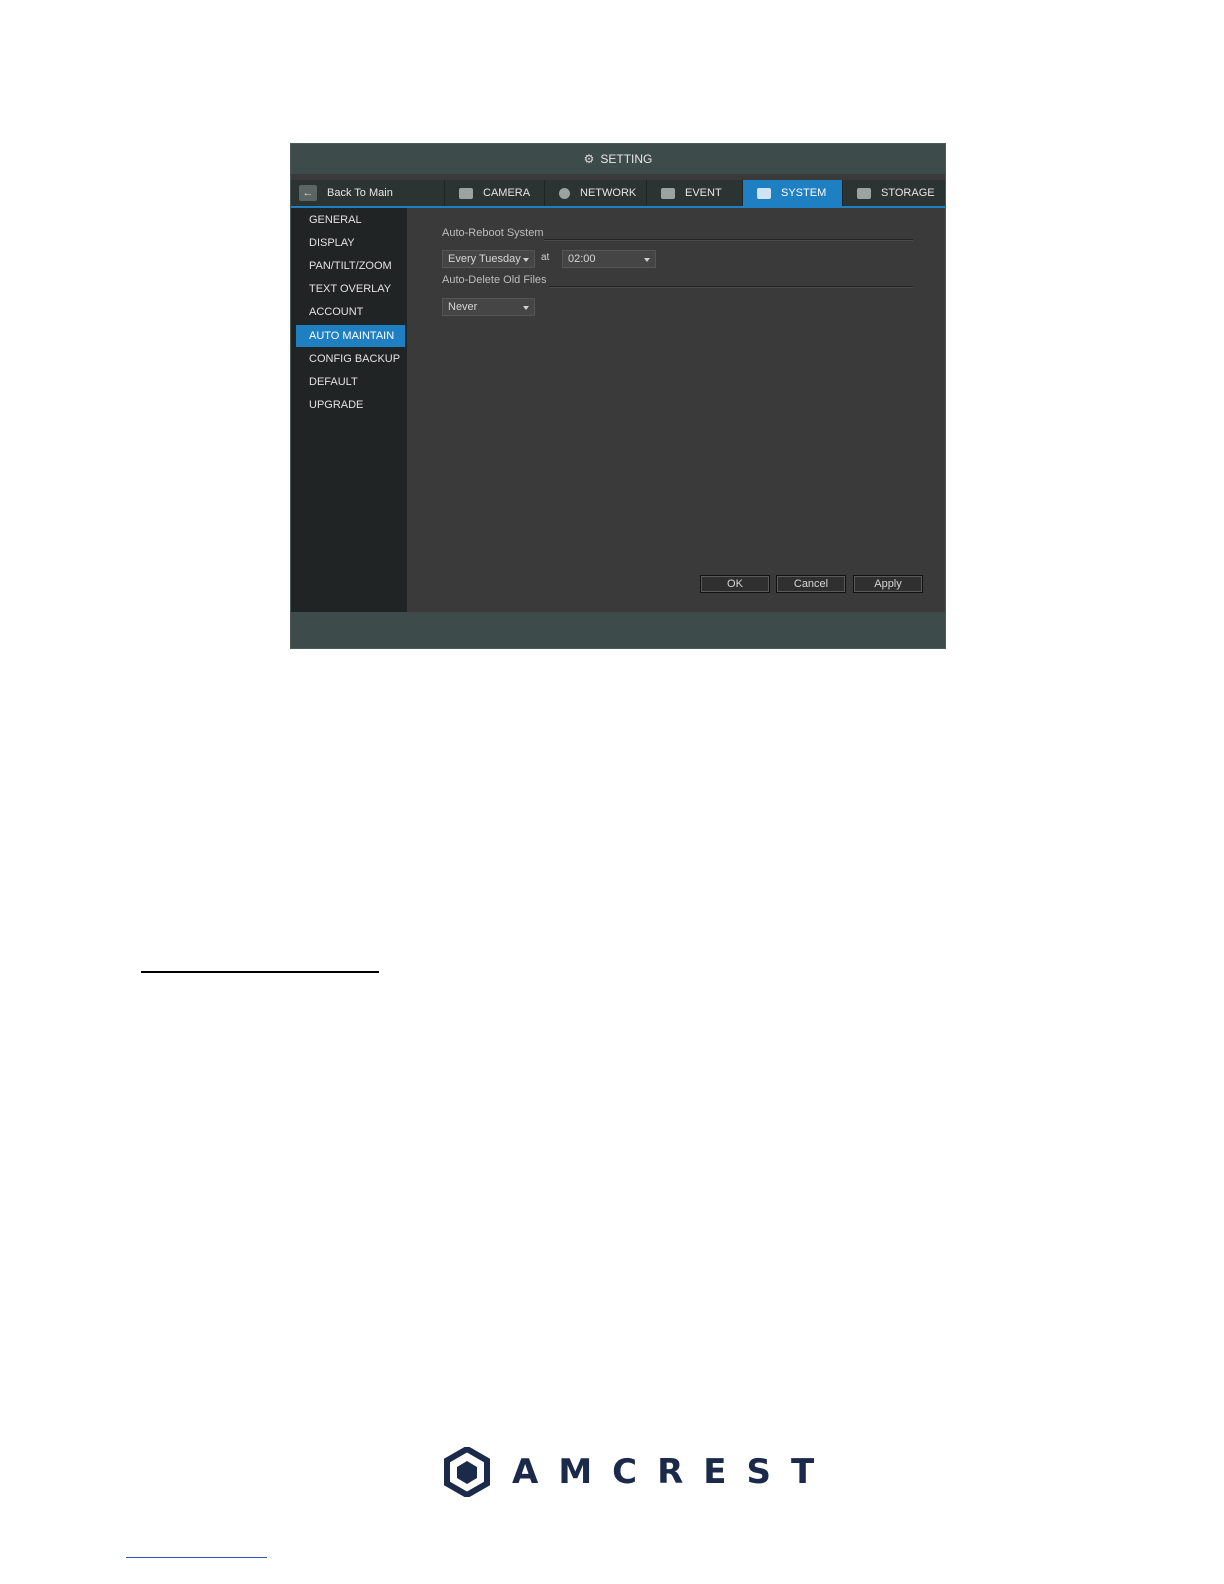 The image size is (1224, 1584). What do you see at coordinates (589, 159) in the screenshot?
I see `setting-gear-icon: ⚙` at bounding box center [589, 159].